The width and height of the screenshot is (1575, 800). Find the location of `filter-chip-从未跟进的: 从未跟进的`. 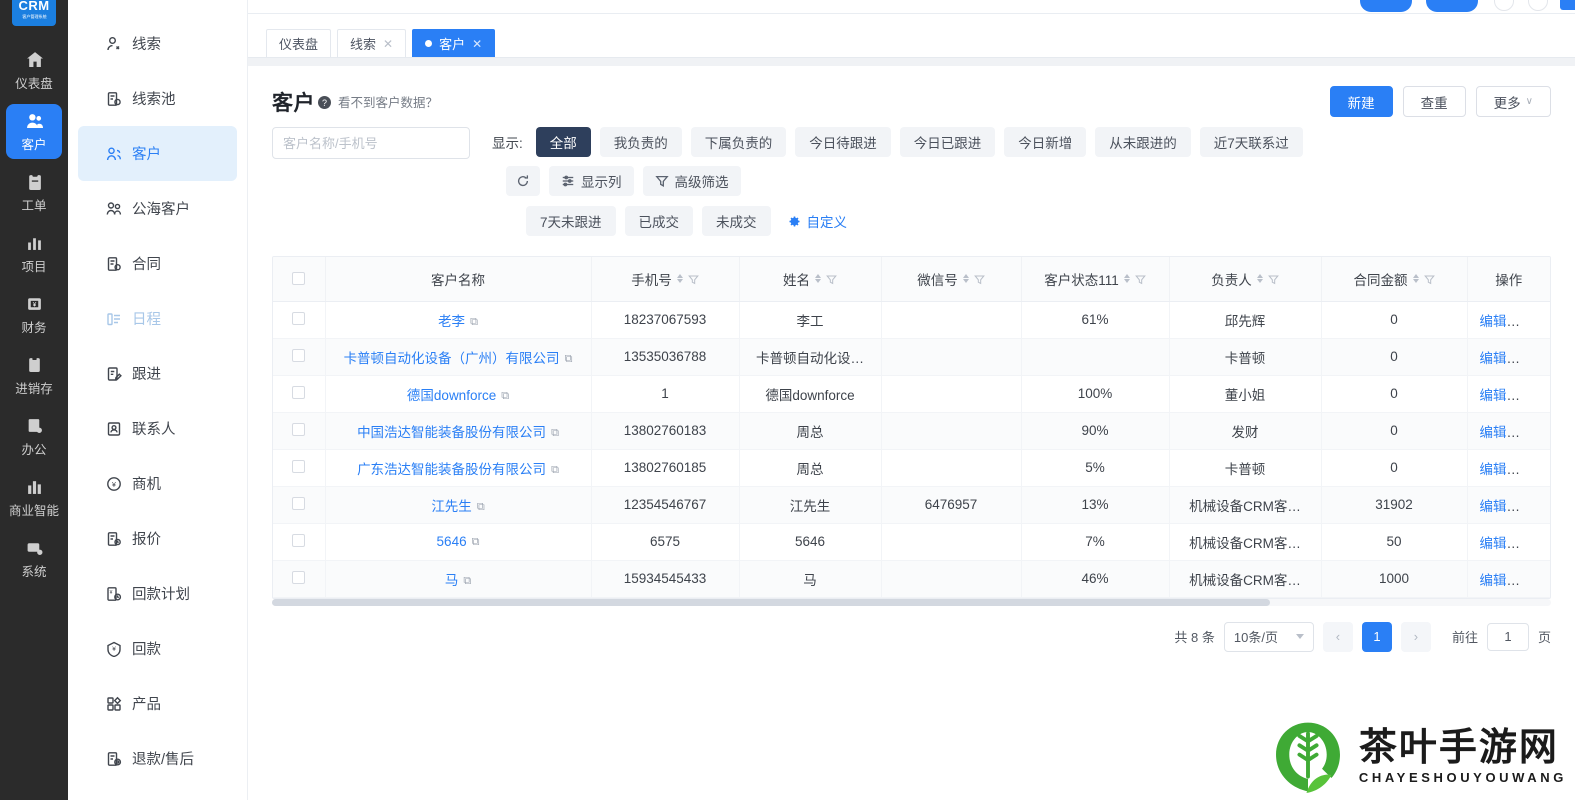

filter-chip-从未跟进的: 从未跟进的 is located at coordinates (1143, 142).